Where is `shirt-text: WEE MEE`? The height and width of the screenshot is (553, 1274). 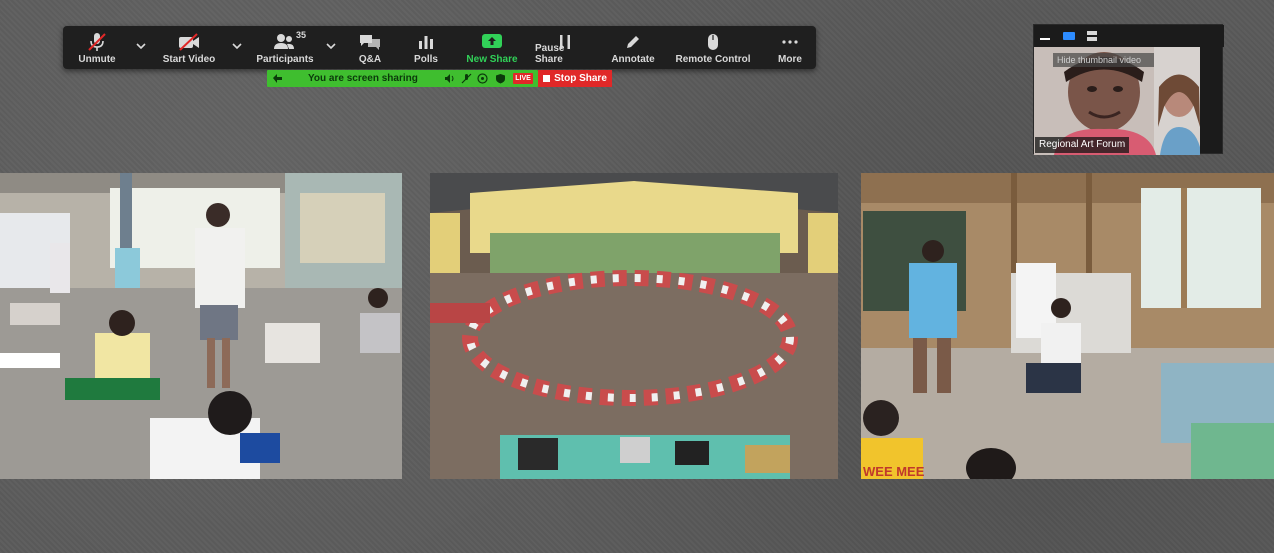
shirt-text: WEE MEE is located at coordinates (894, 471).